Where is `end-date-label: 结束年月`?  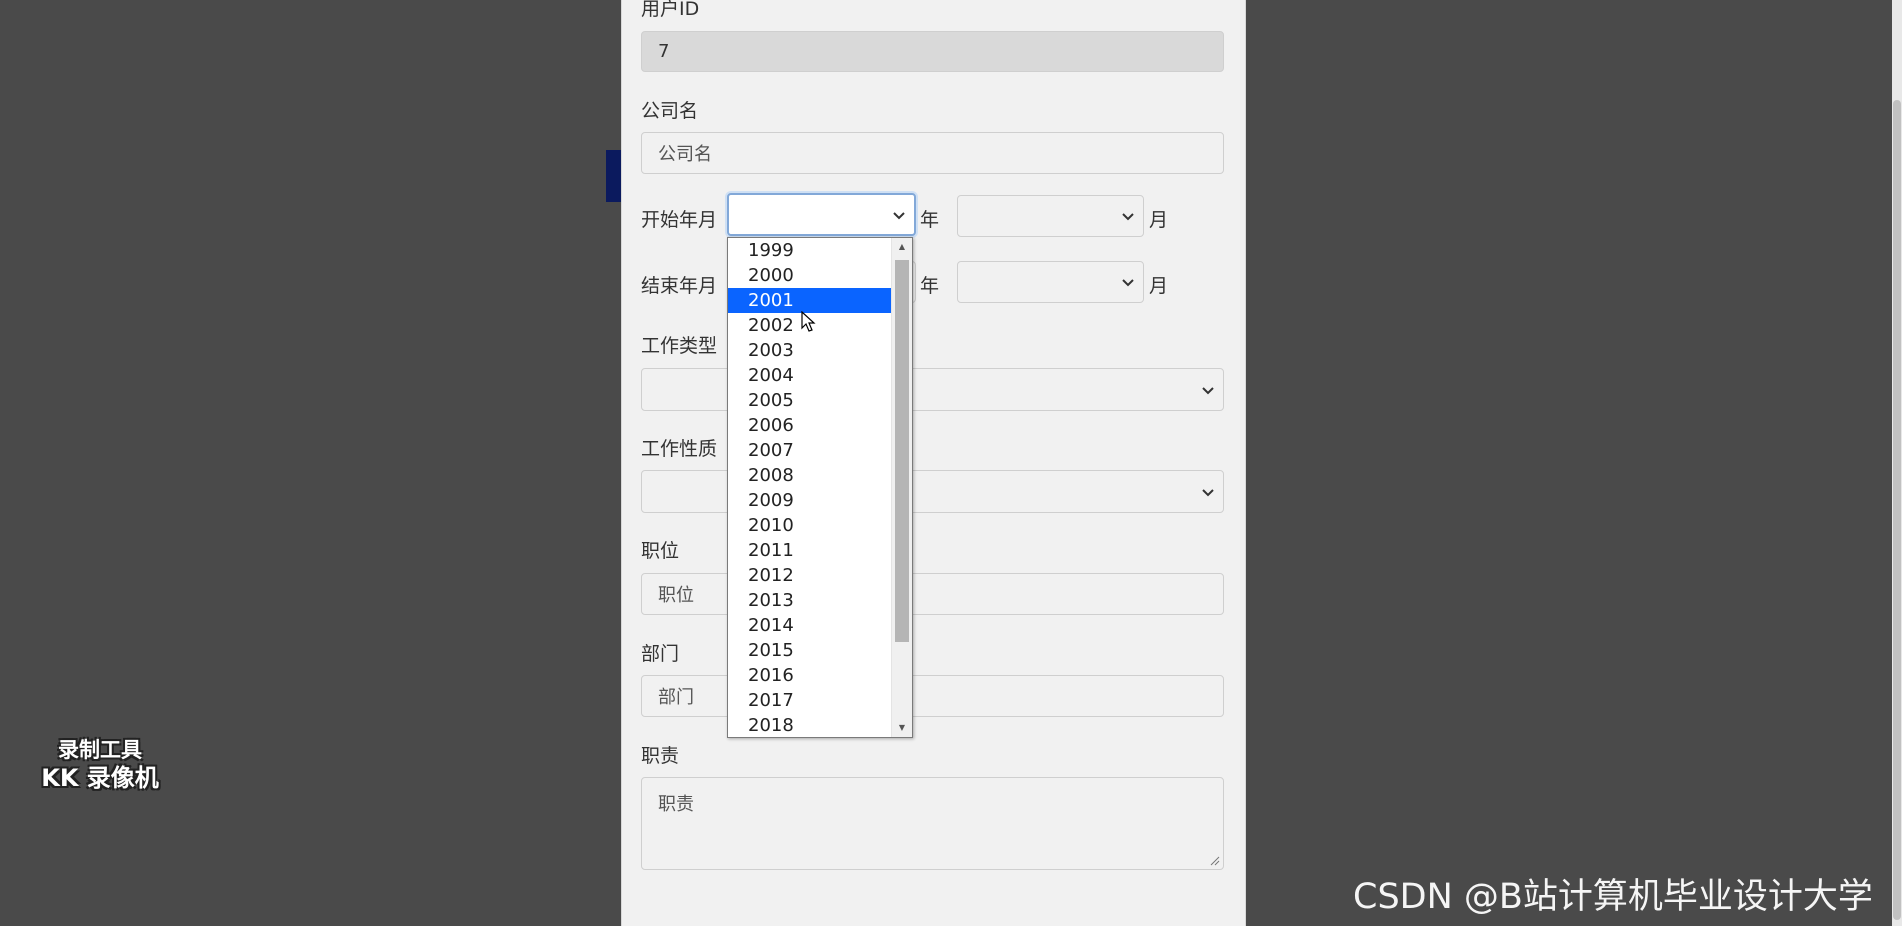
end-date-label: 结束年月 is located at coordinates (679, 286).